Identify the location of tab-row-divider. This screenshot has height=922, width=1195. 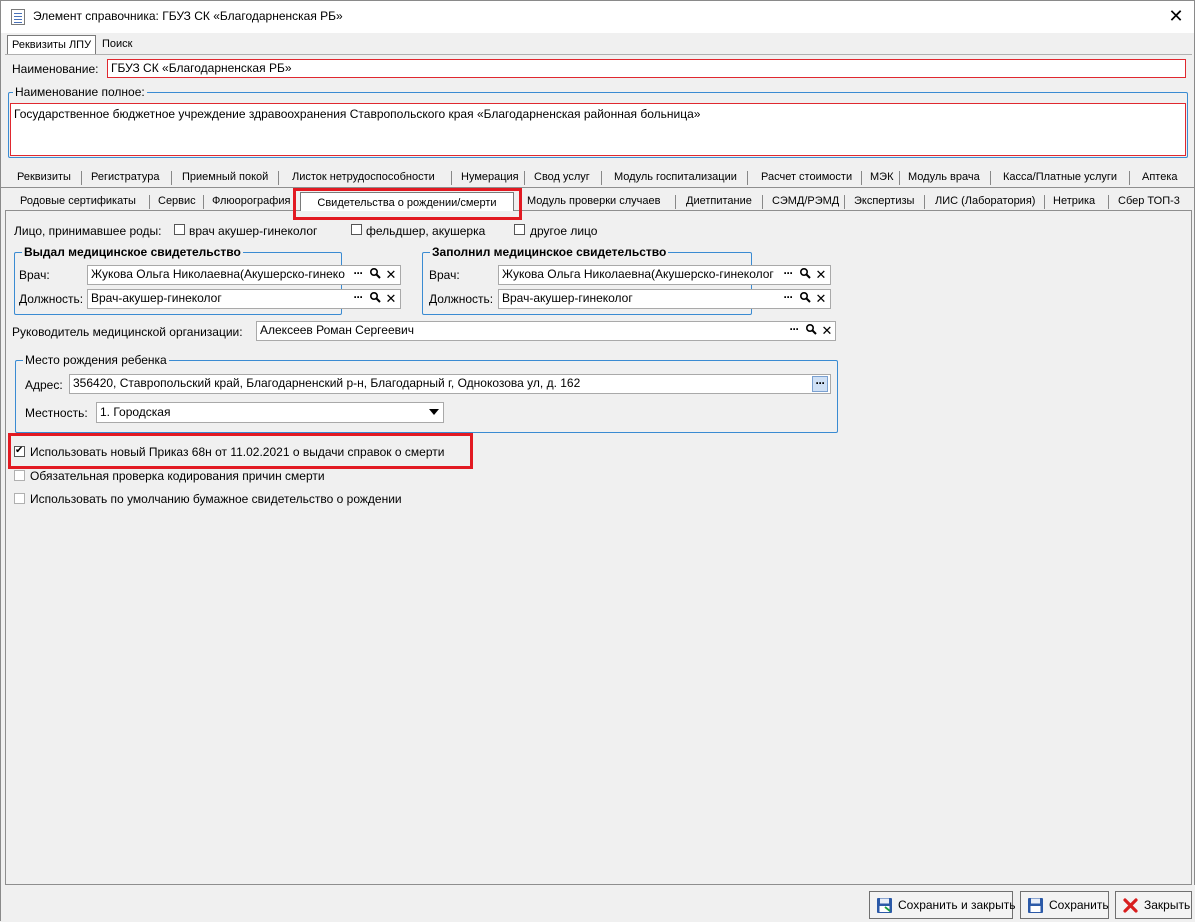
(598, 187).